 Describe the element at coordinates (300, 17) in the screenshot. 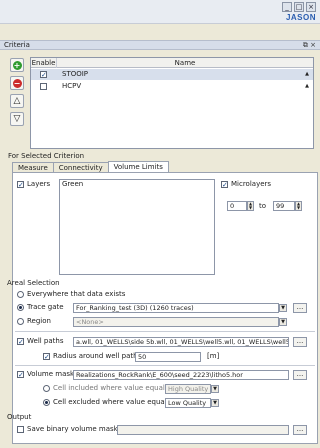

I see `brand-logo: JASON` at that location.